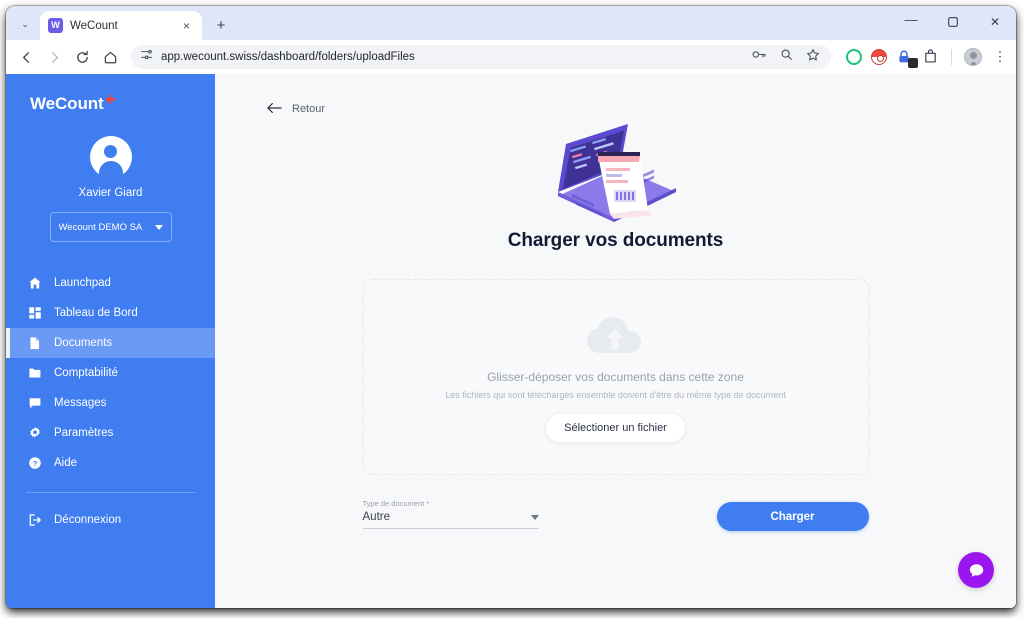  Describe the element at coordinates (615, 427) in the screenshot. I see `select-file-button: Sélectioner un fichier` at that location.